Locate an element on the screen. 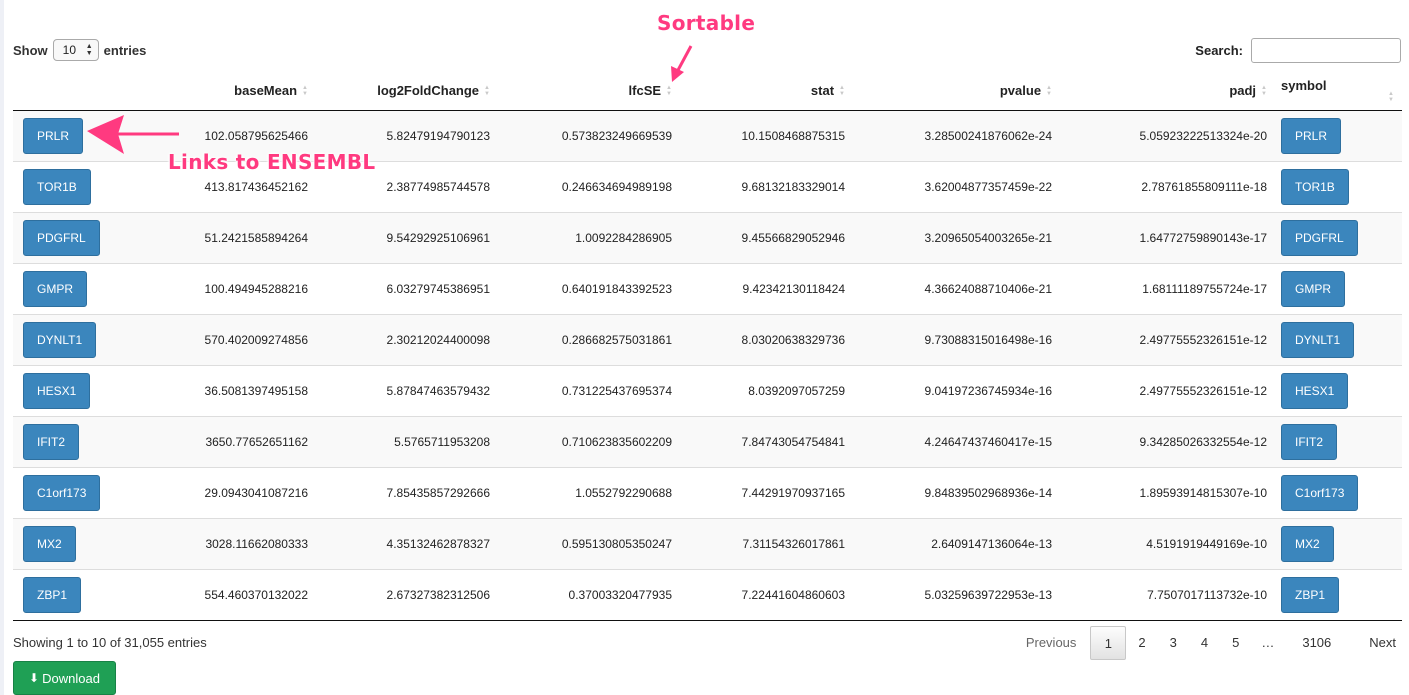 The height and width of the screenshot is (695, 1409). symbol-cell: DYNLT1 is located at coordinates (1338, 340).